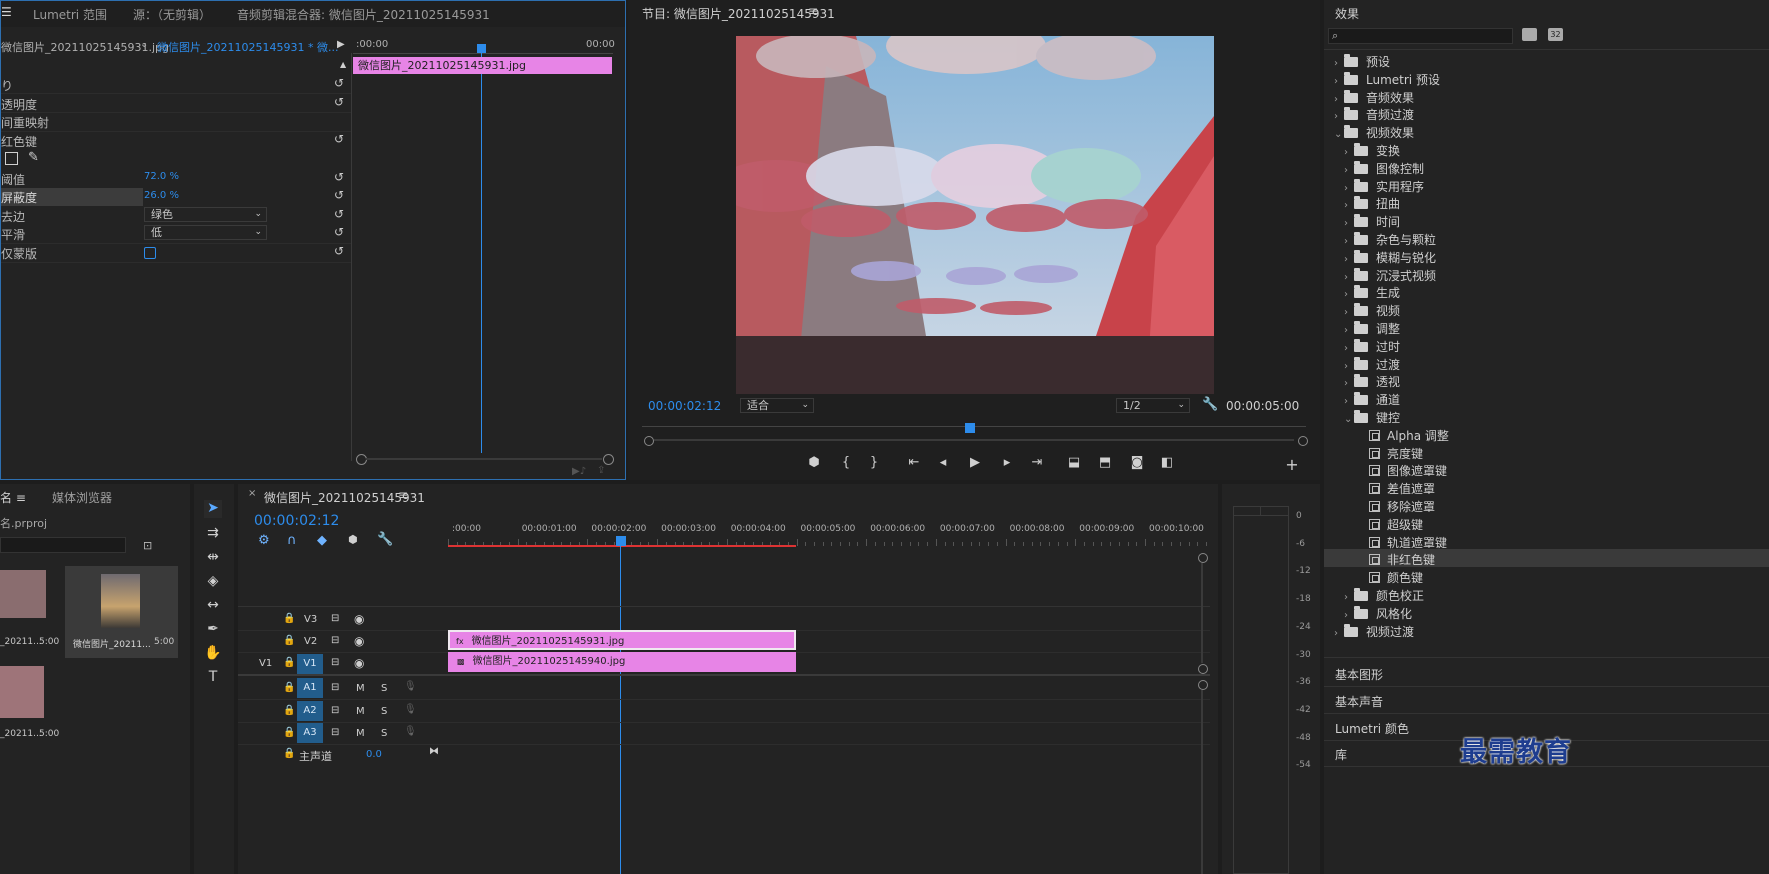 The height and width of the screenshot is (874, 1769). What do you see at coordinates (846, 463) in the screenshot?
I see `mark-in-icon: {` at bounding box center [846, 463].